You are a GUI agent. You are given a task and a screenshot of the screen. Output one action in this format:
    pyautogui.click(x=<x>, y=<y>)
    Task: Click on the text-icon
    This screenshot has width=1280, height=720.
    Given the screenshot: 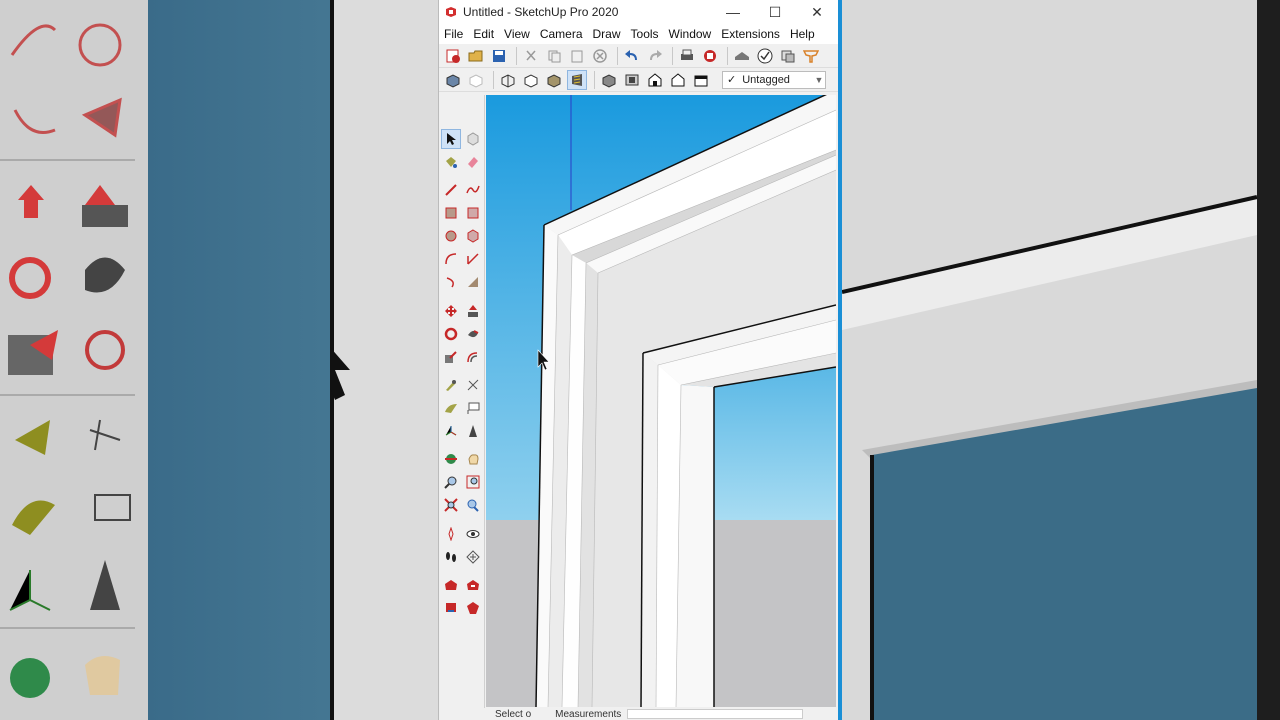 What is the action you would take?
    pyautogui.click(x=473, y=408)
    